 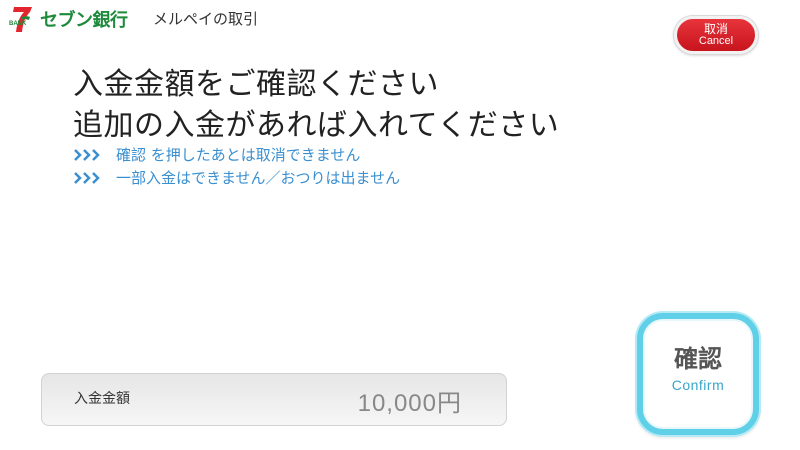 I want to click on cancel-button: 取消 Cancel, so click(x=716, y=35).